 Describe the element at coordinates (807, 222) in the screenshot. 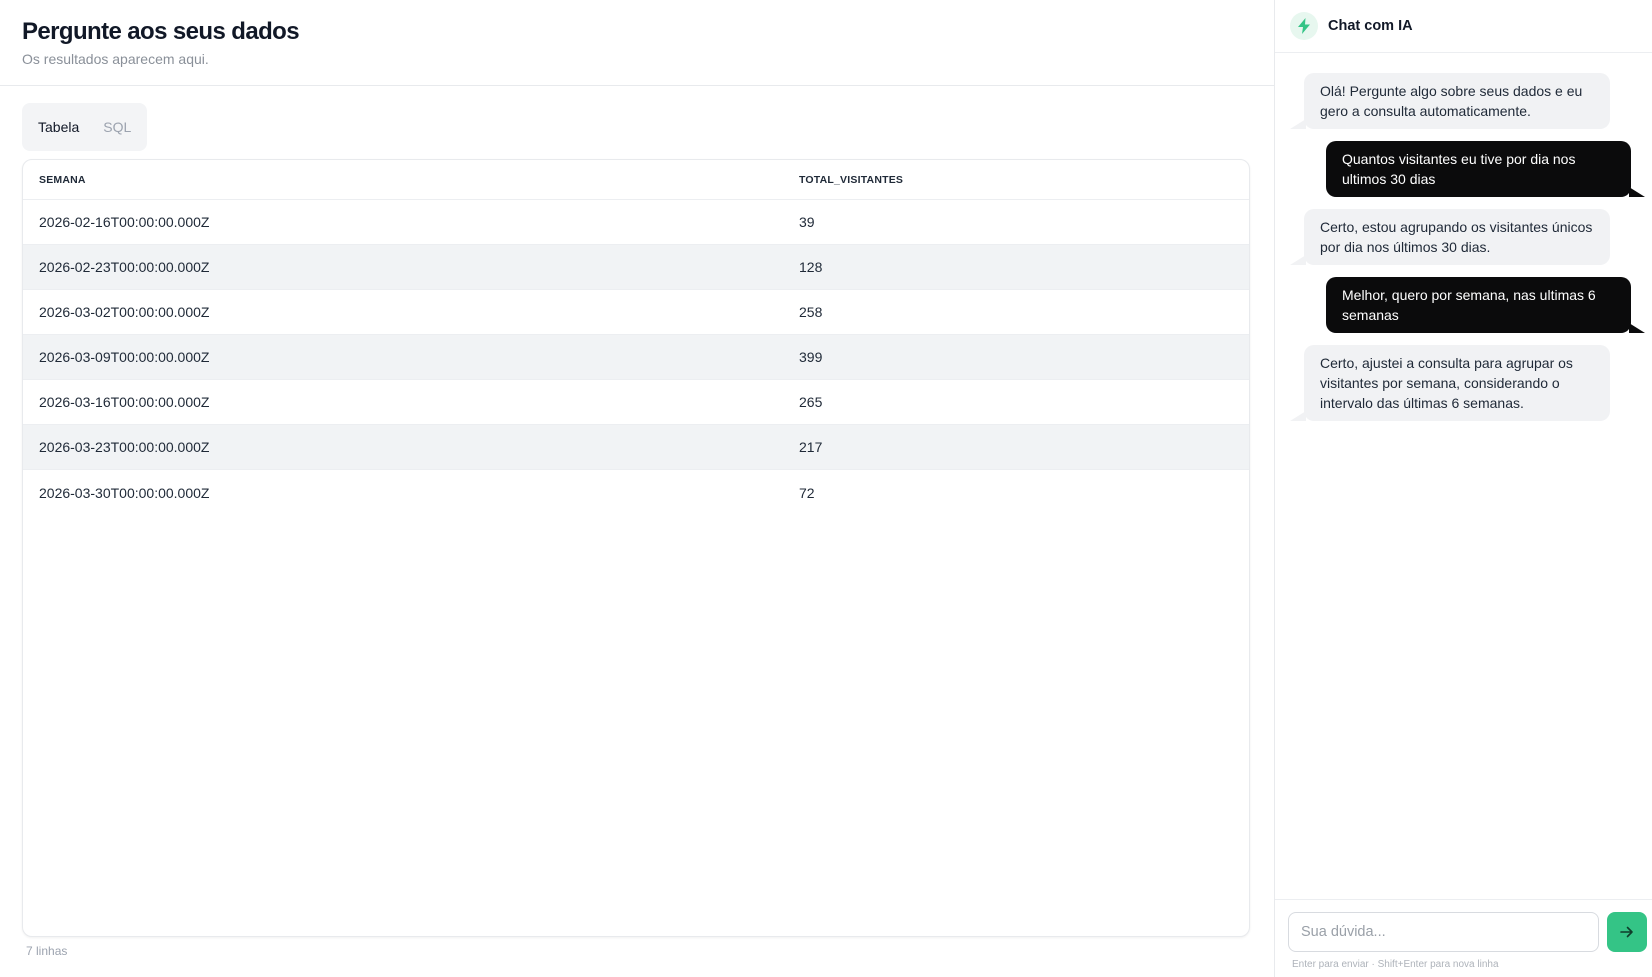

I see `cell-total-visitantes: 39` at that location.